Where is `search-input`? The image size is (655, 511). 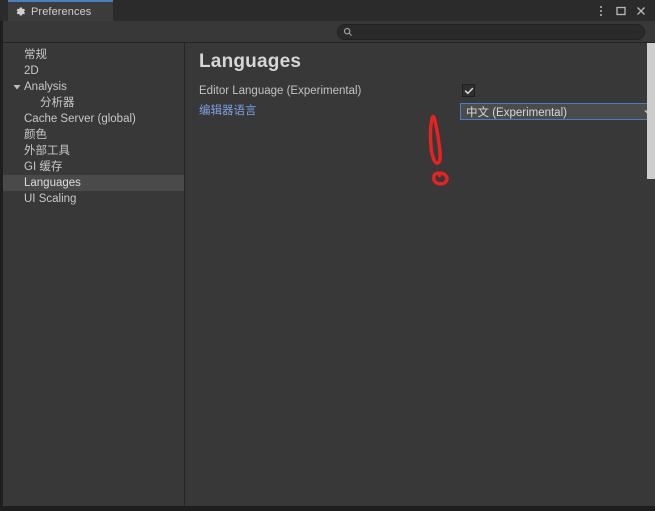 search-input is located at coordinates (500, 32).